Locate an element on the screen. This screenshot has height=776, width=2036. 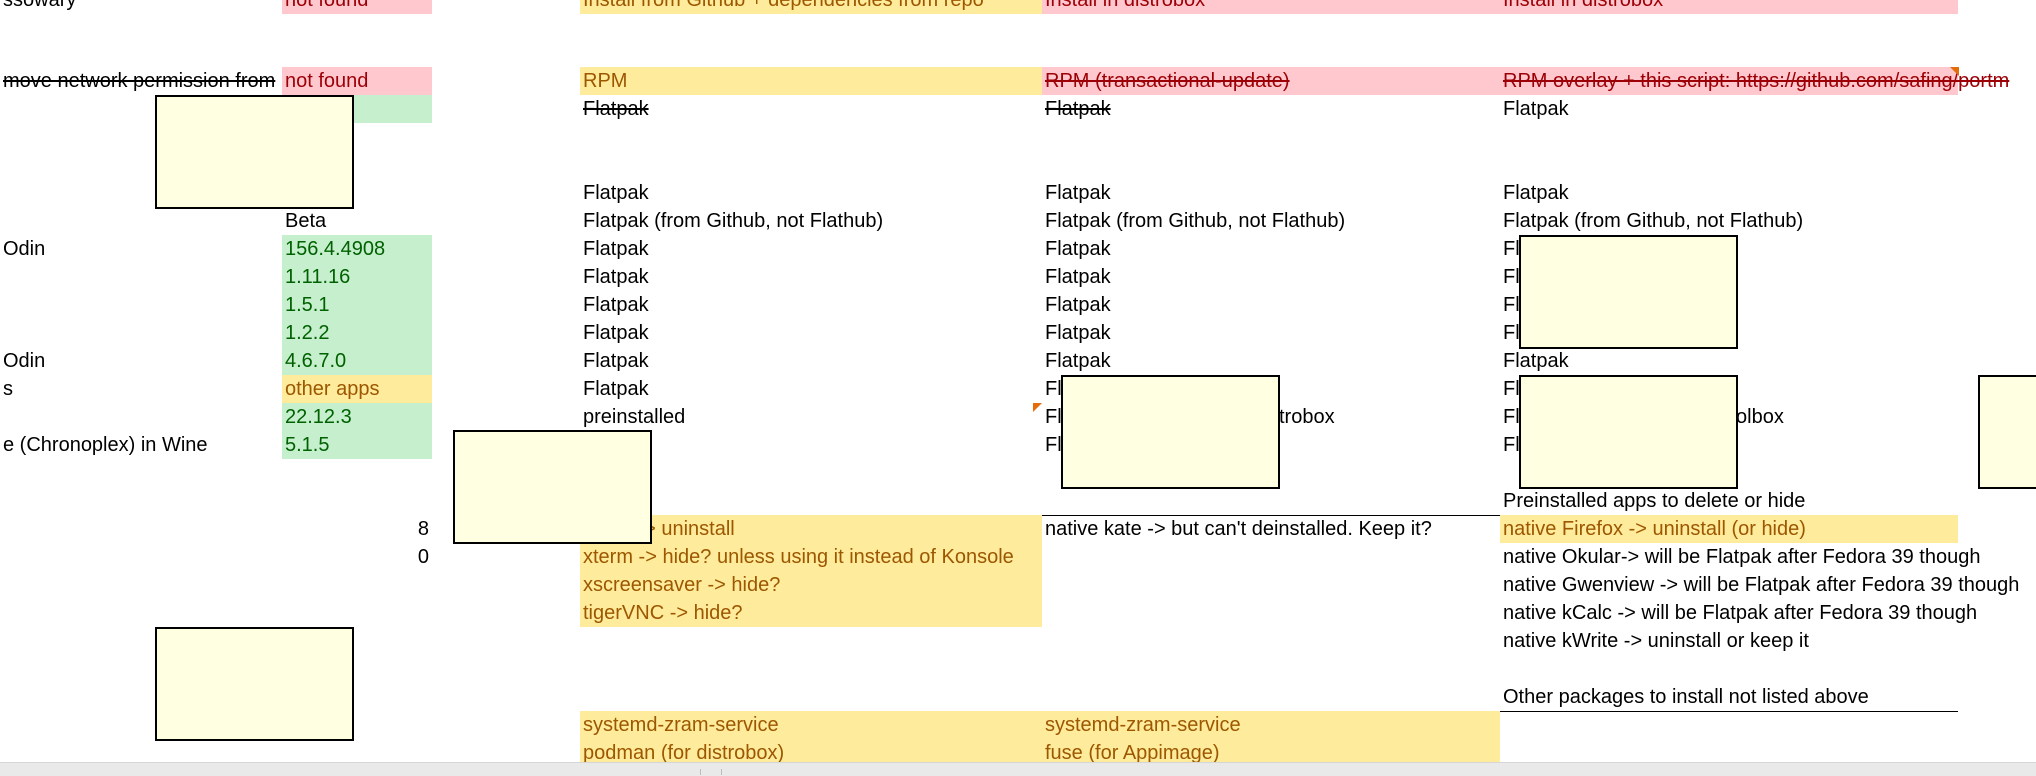
cell-e-r9: Flatpak is located at coordinates (1271, 333).